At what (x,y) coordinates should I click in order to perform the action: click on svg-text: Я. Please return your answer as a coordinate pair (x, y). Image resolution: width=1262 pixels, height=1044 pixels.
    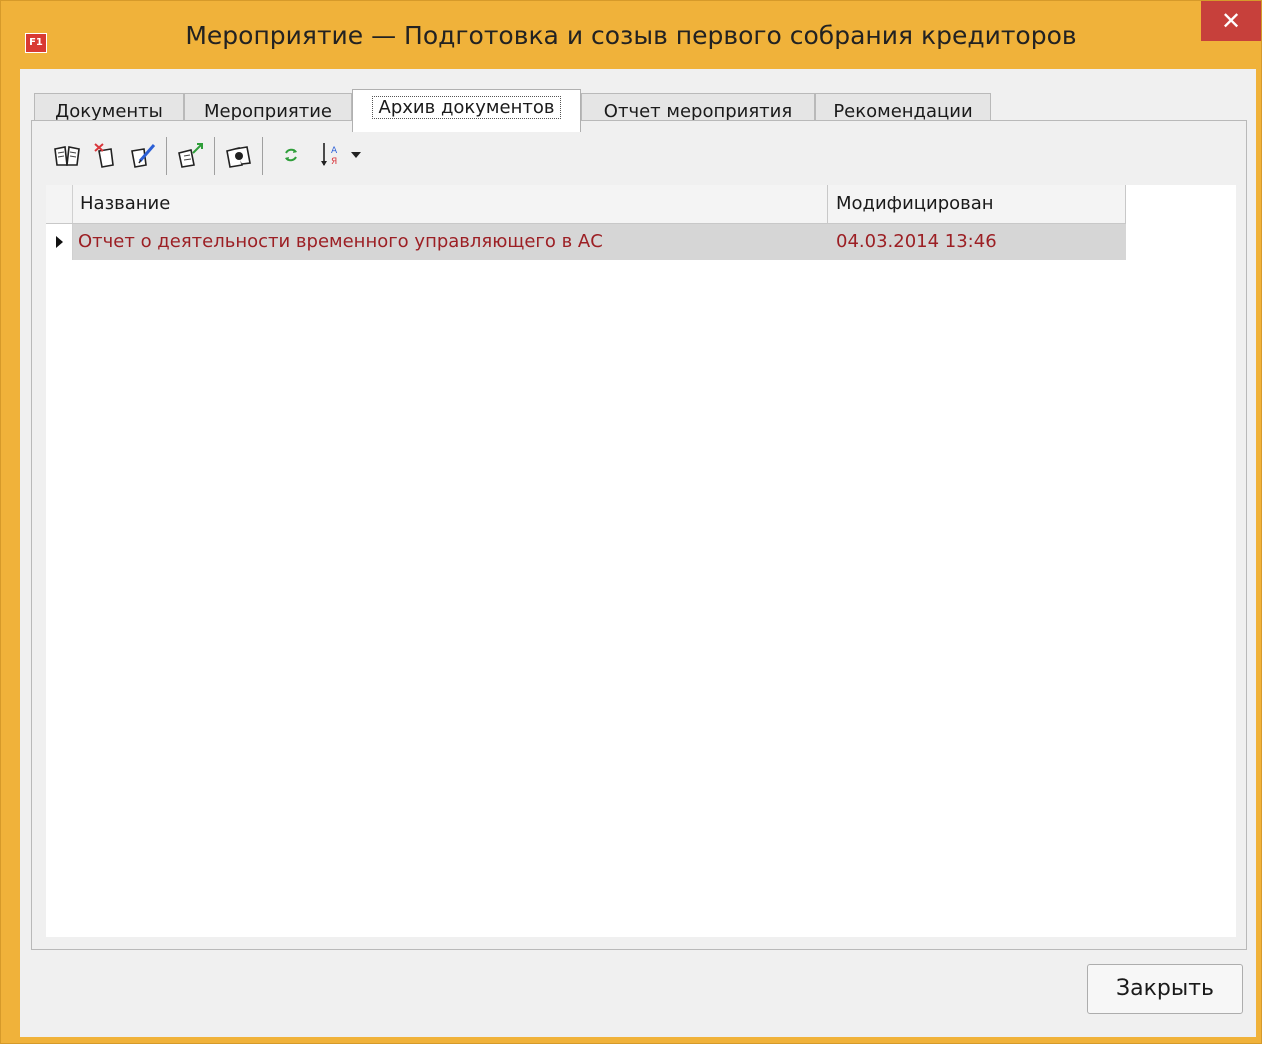
    Looking at the image, I should click on (334, 162).